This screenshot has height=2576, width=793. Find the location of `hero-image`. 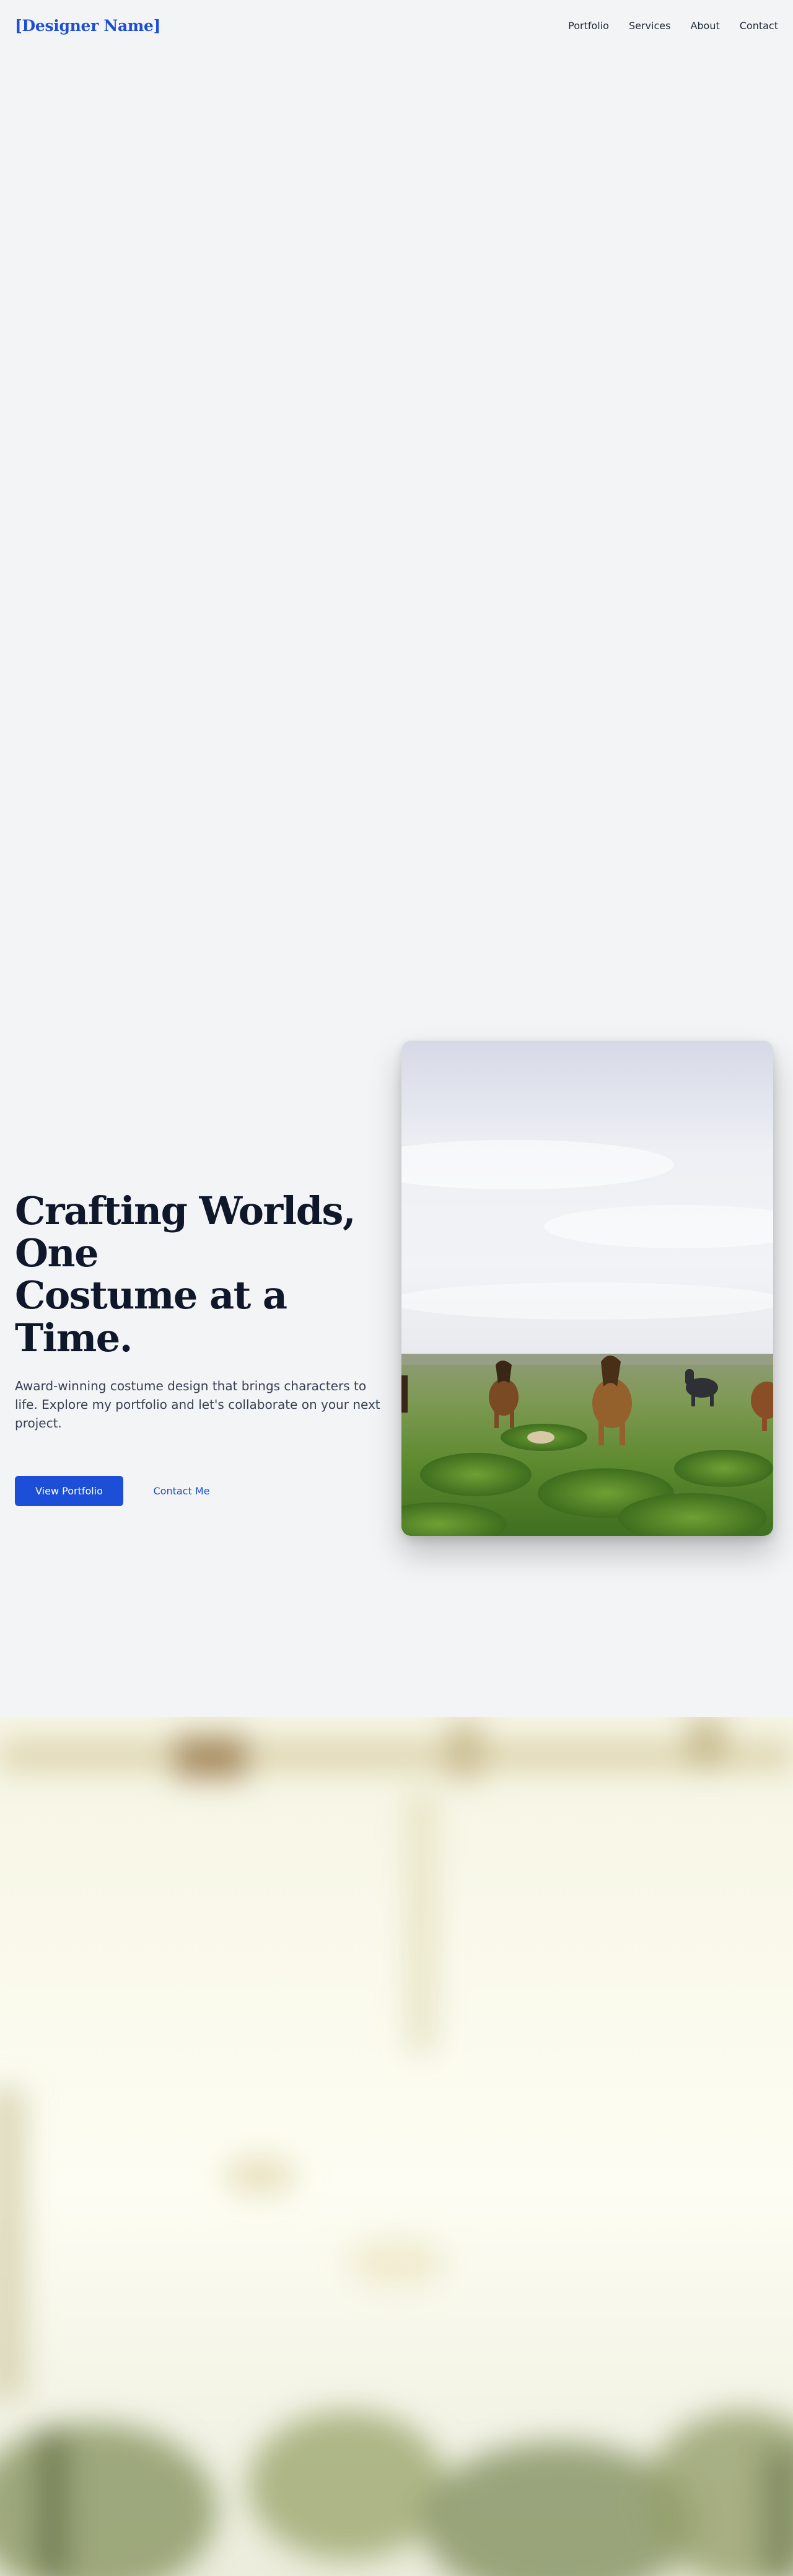

hero-image is located at coordinates (587, 1288).